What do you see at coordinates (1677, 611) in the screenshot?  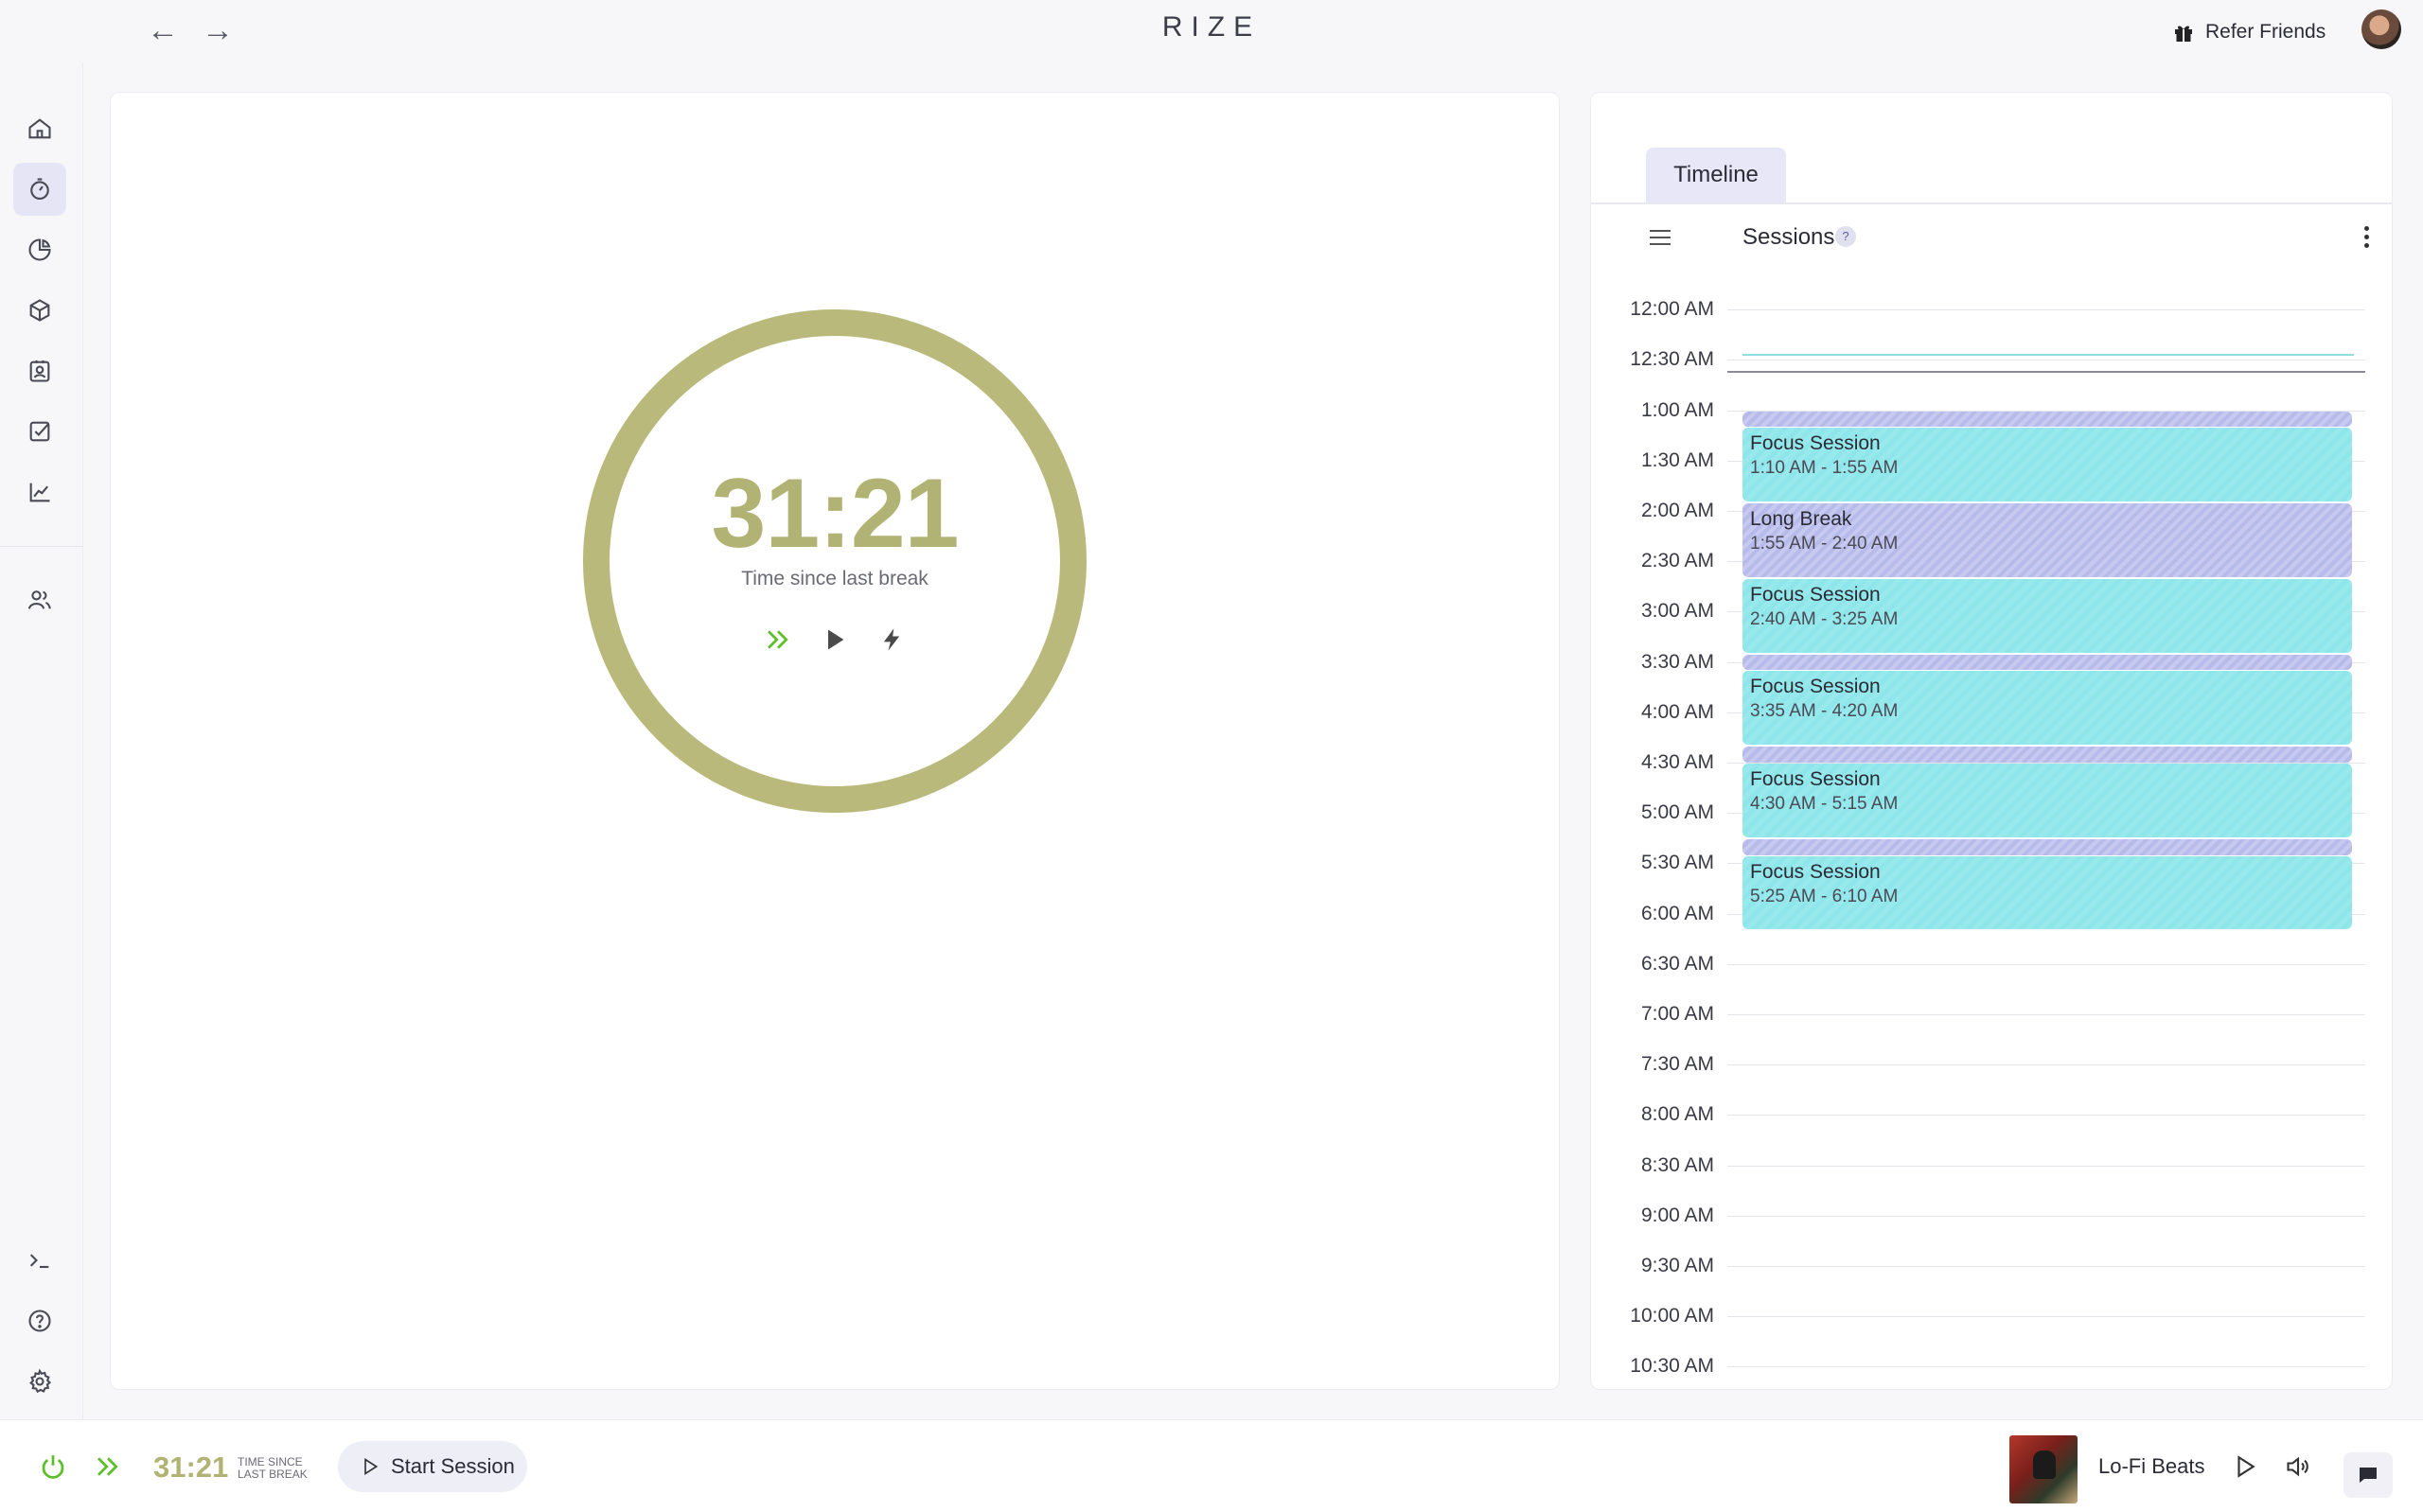 I see `hour-label: 3:00 AM` at bounding box center [1677, 611].